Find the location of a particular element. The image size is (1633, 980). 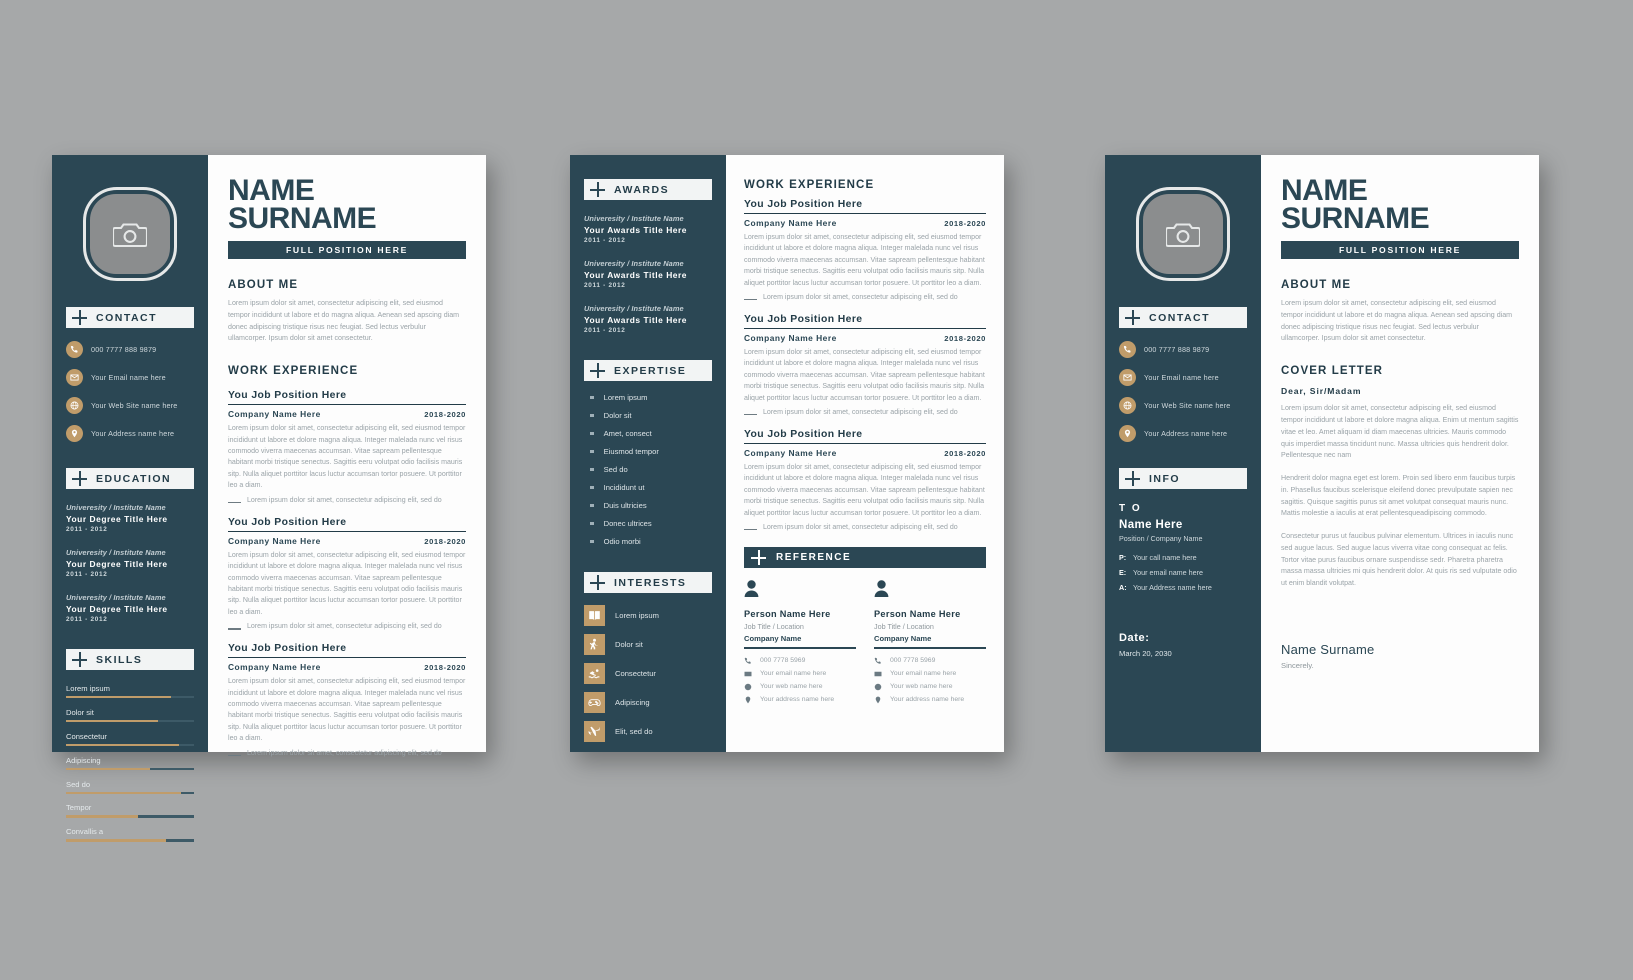

sidebar-heading-info: INFO is located at coordinates (1183, 478).